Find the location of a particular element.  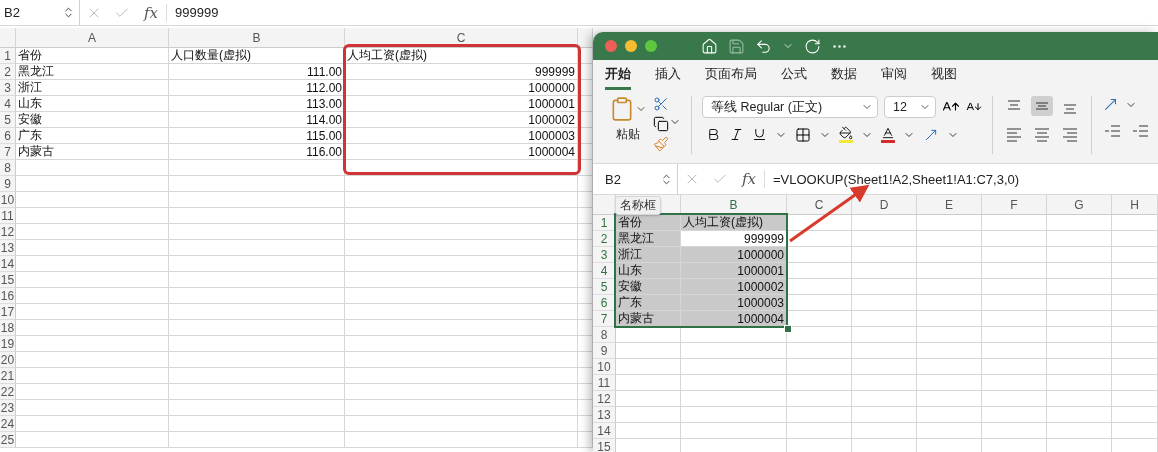

table-cell: 999999 is located at coordinates (734, 239).